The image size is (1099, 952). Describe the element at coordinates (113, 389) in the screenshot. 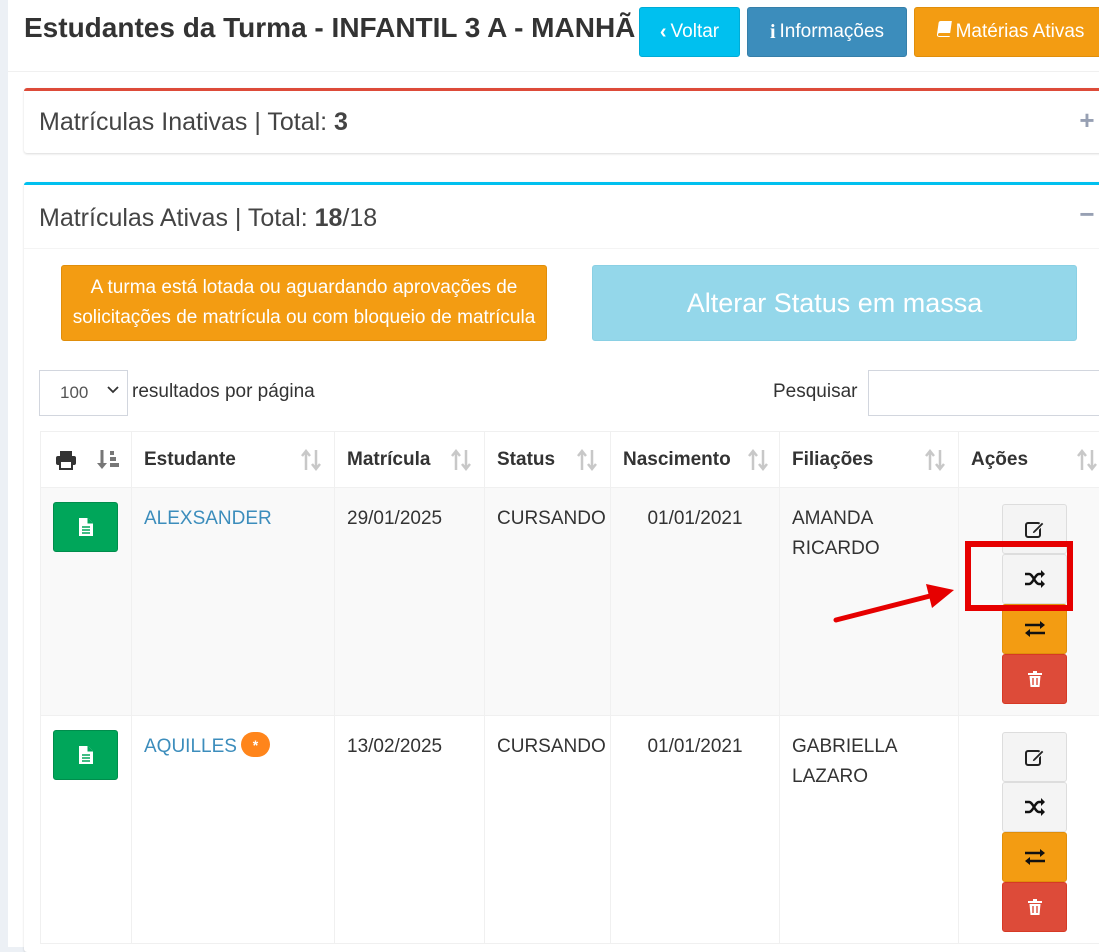

I see `chevron-down-icon` at that location.